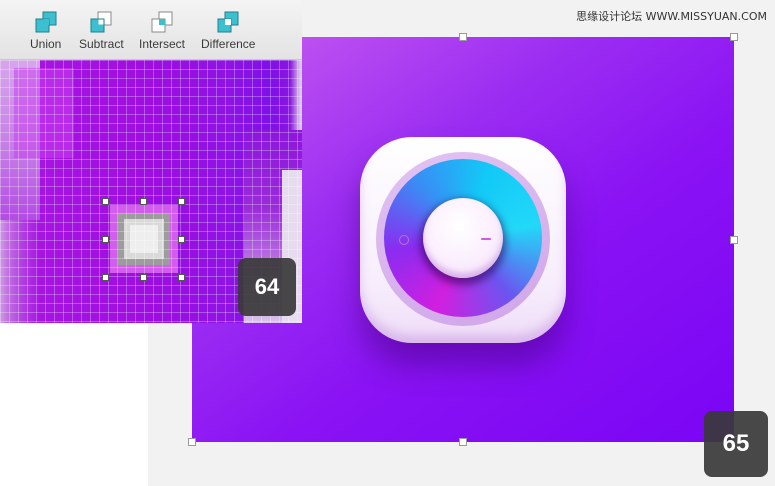 The height and width of the screenshot is (486, 775). What do you see at coordinates (46, 22) in the screenshot?
I see `union-icon` at bounding box center [46, 22].